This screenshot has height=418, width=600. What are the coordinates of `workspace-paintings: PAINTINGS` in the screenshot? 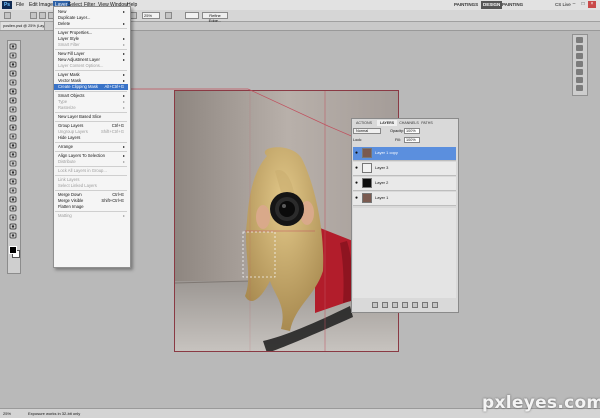 It's located at (466, 5).